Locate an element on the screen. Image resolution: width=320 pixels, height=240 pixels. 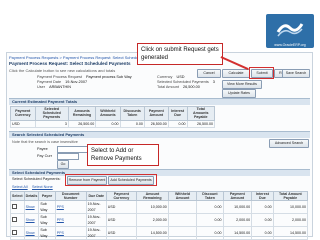
amount-remaining-cell: 10,000.00 is located at coordinates (152, 207).